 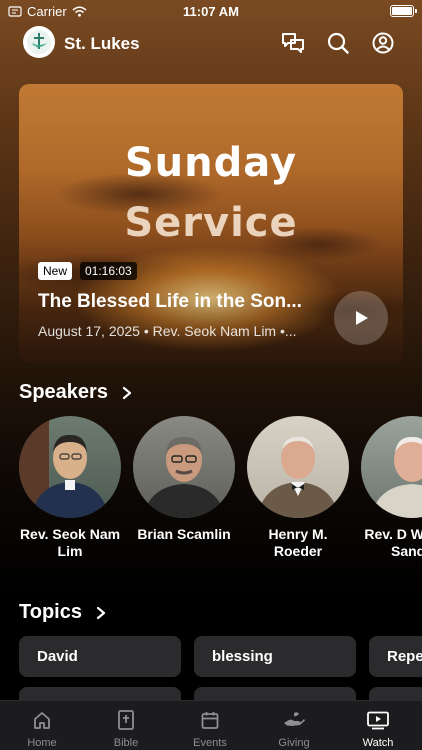 I want to click on speaker-name: Rev. D William Sande, so click(x=393, y=542).